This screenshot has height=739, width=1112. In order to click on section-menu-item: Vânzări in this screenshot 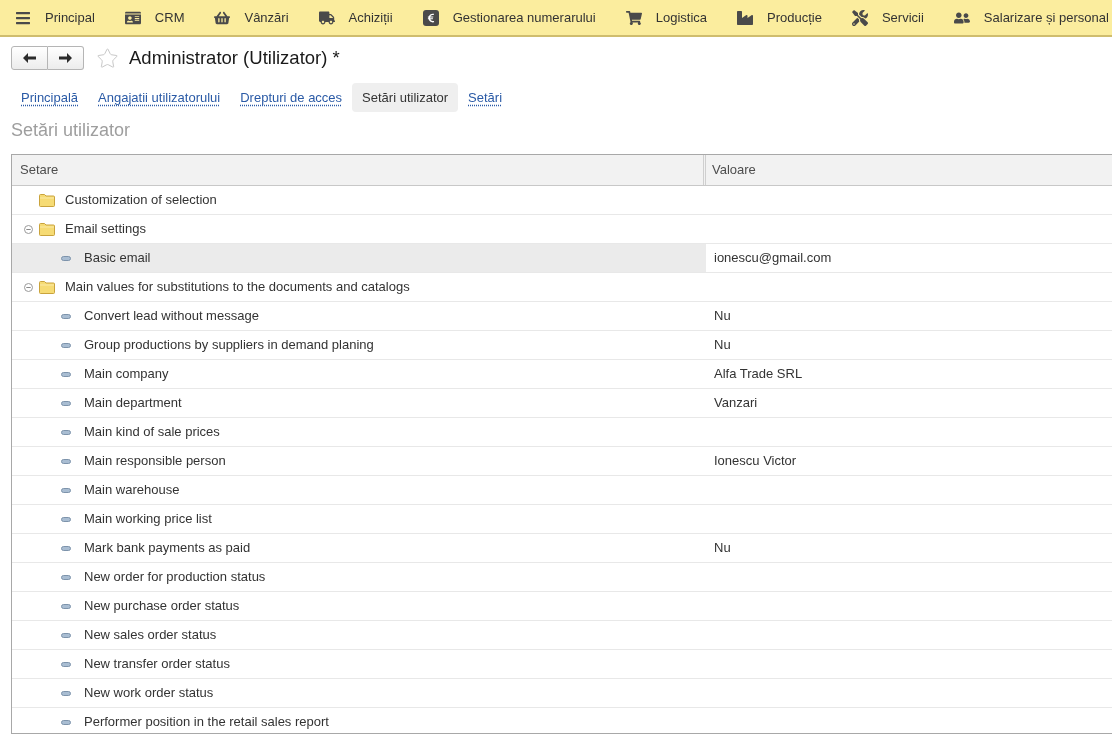, I will do `click(251, 17)`.